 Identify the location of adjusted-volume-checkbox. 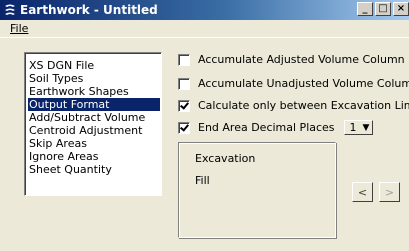
(184, 59).